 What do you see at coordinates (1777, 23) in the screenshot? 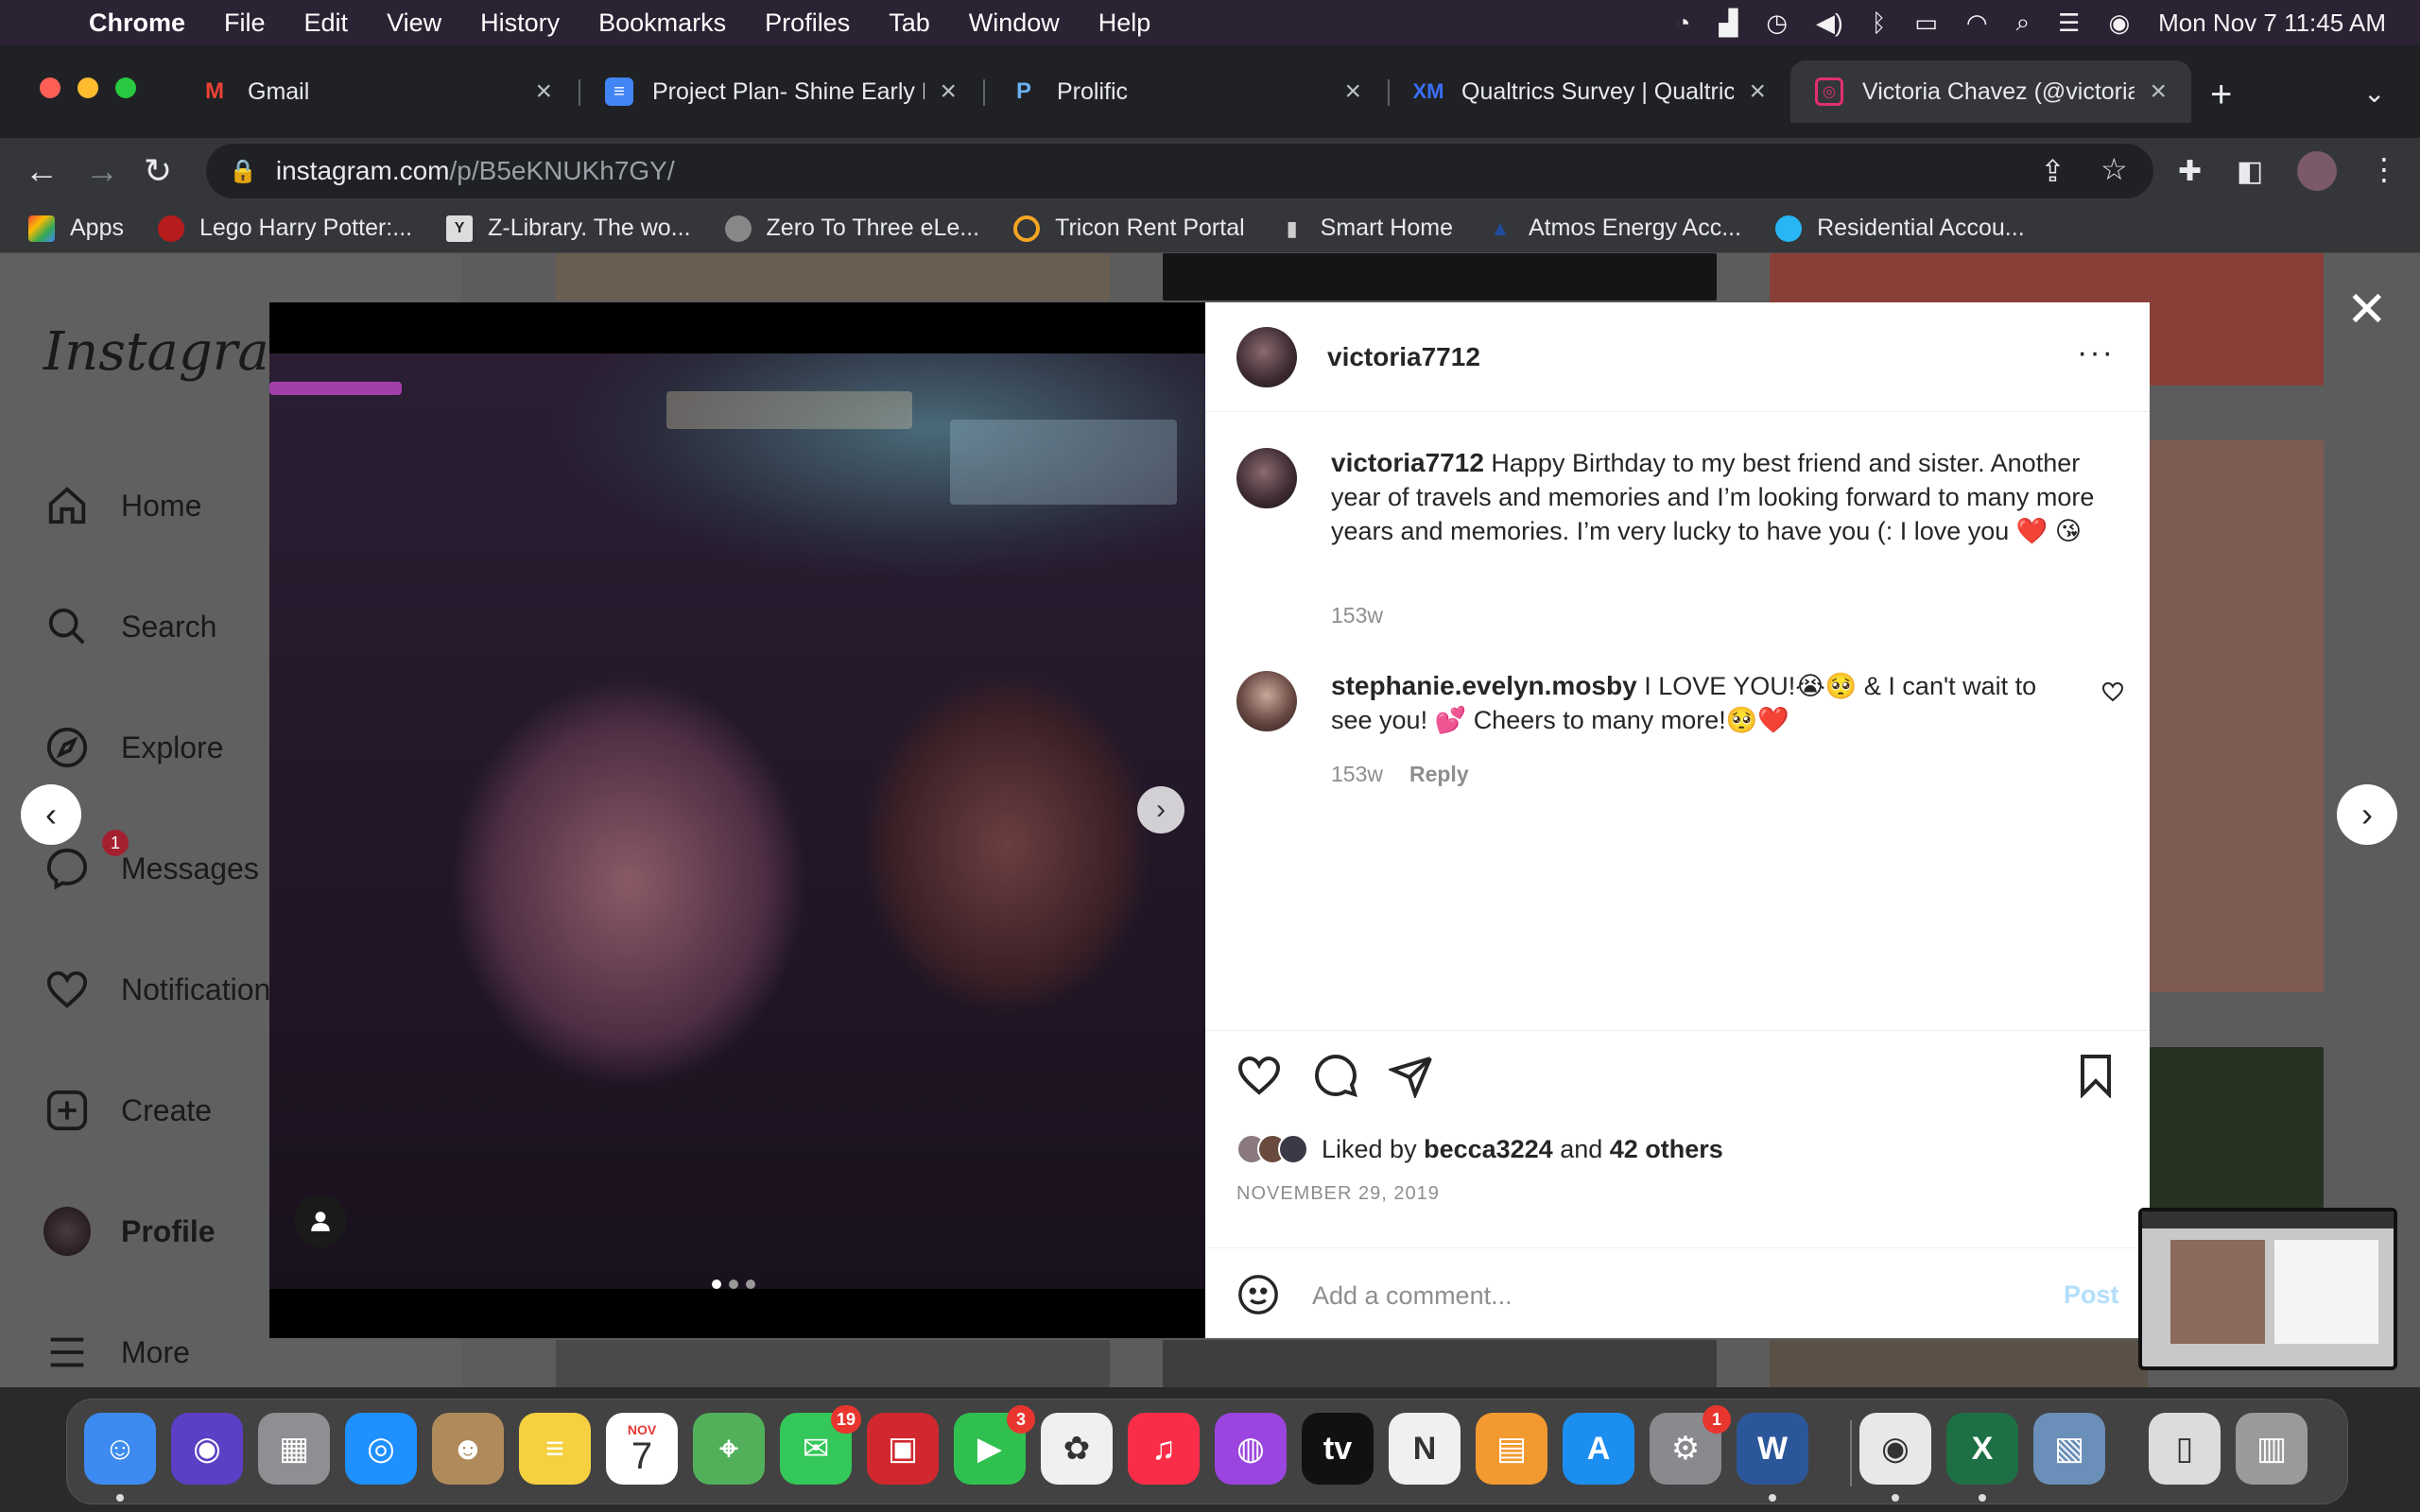
I see `time-machine-icon: ◷` at bounding box center [1777, 23].